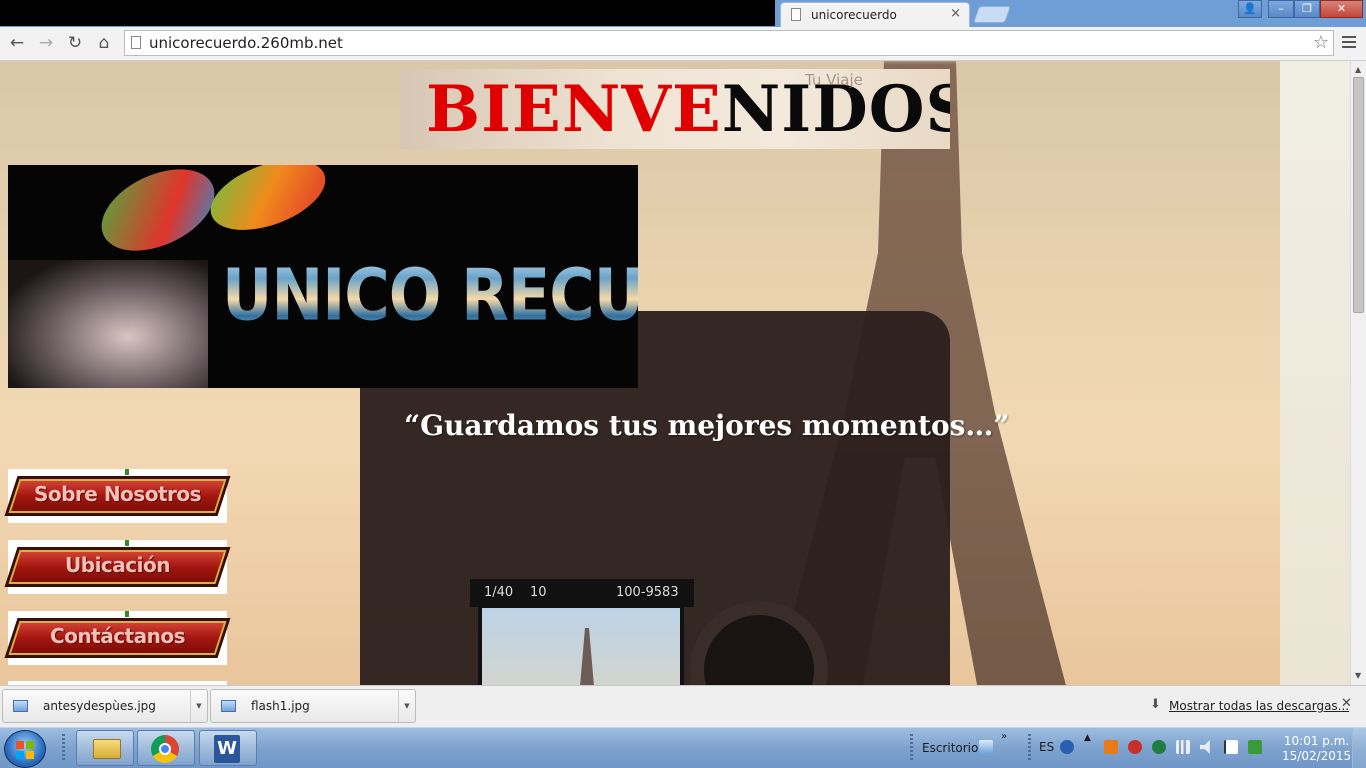 This screenshot has width=1366, height=768. Describe the element at coordinates (99, 706) in the screenshot. I see `download-filename: antesydespùes.jpg` at that location.